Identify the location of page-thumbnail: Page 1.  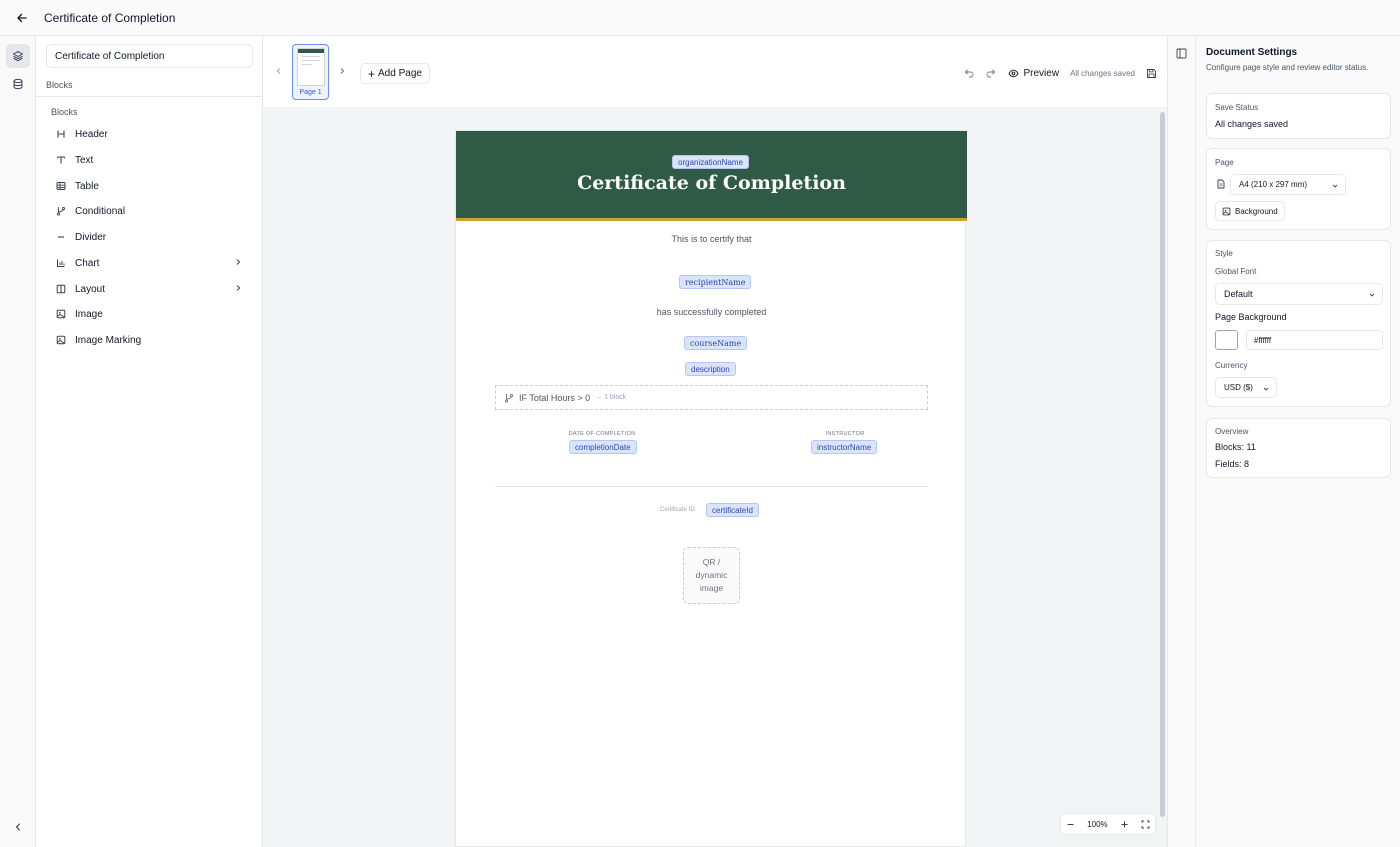
(310, 72).